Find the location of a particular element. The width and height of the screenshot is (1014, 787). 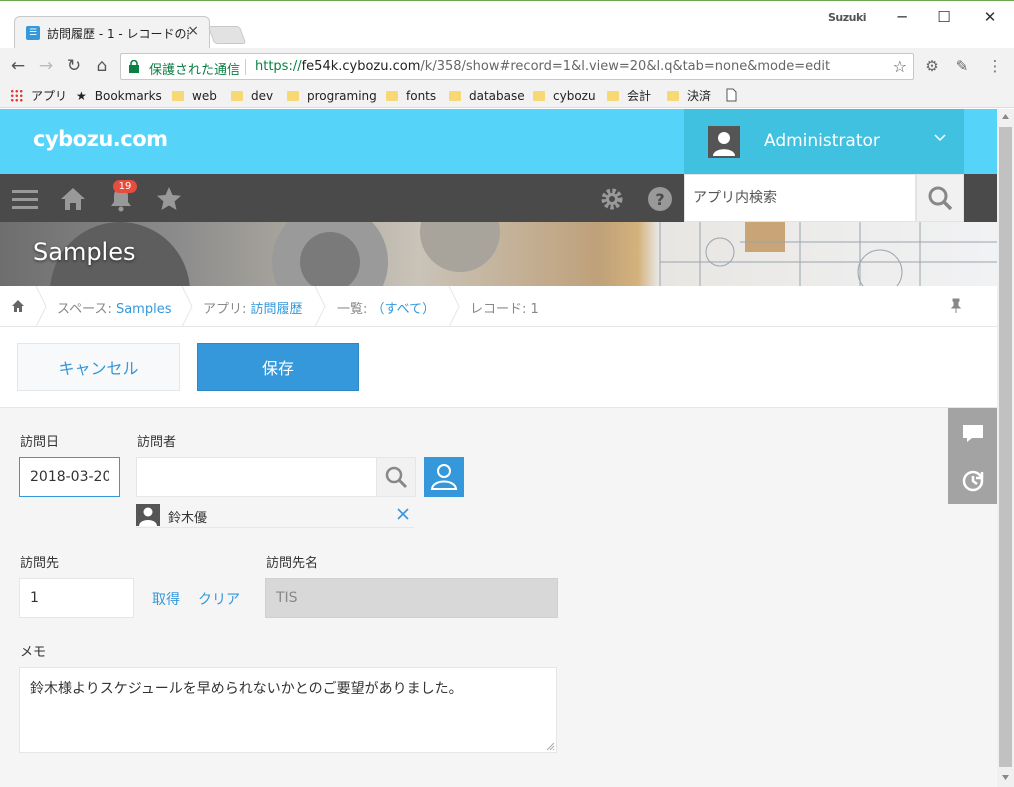

history-clock-icon is located at coordinates (973, 481).